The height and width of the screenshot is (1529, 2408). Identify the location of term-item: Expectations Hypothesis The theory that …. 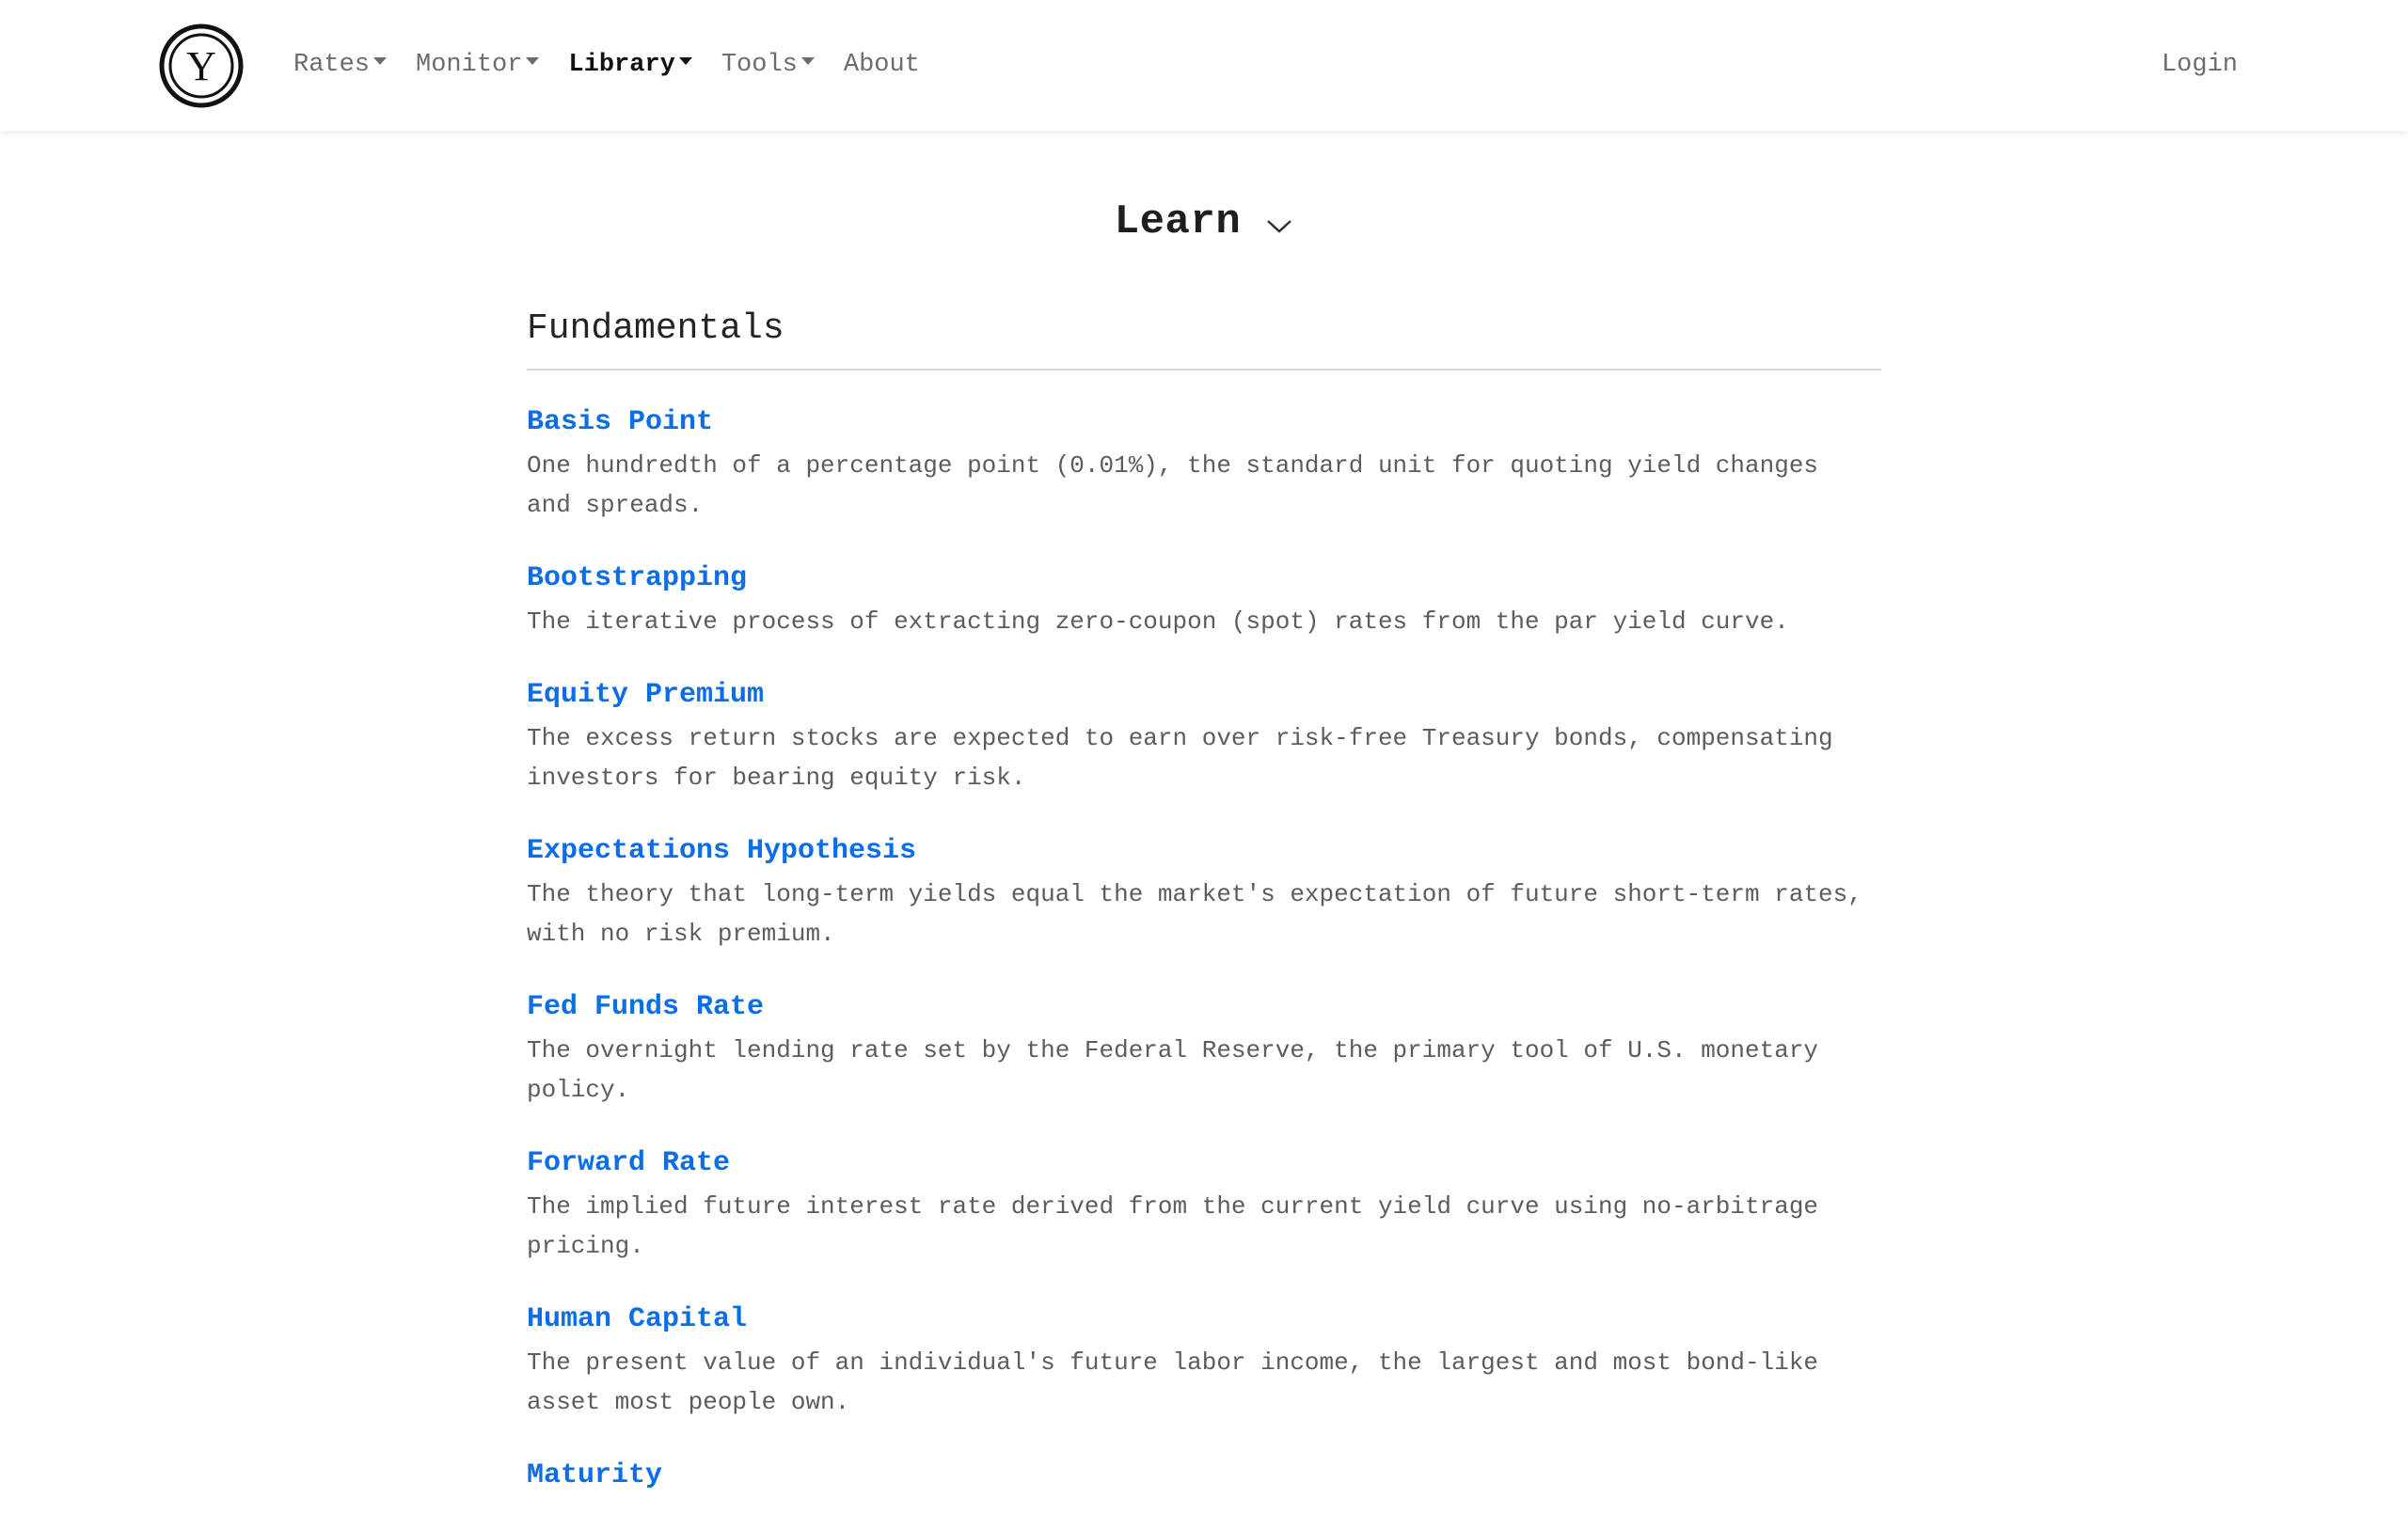
(1204, 893).